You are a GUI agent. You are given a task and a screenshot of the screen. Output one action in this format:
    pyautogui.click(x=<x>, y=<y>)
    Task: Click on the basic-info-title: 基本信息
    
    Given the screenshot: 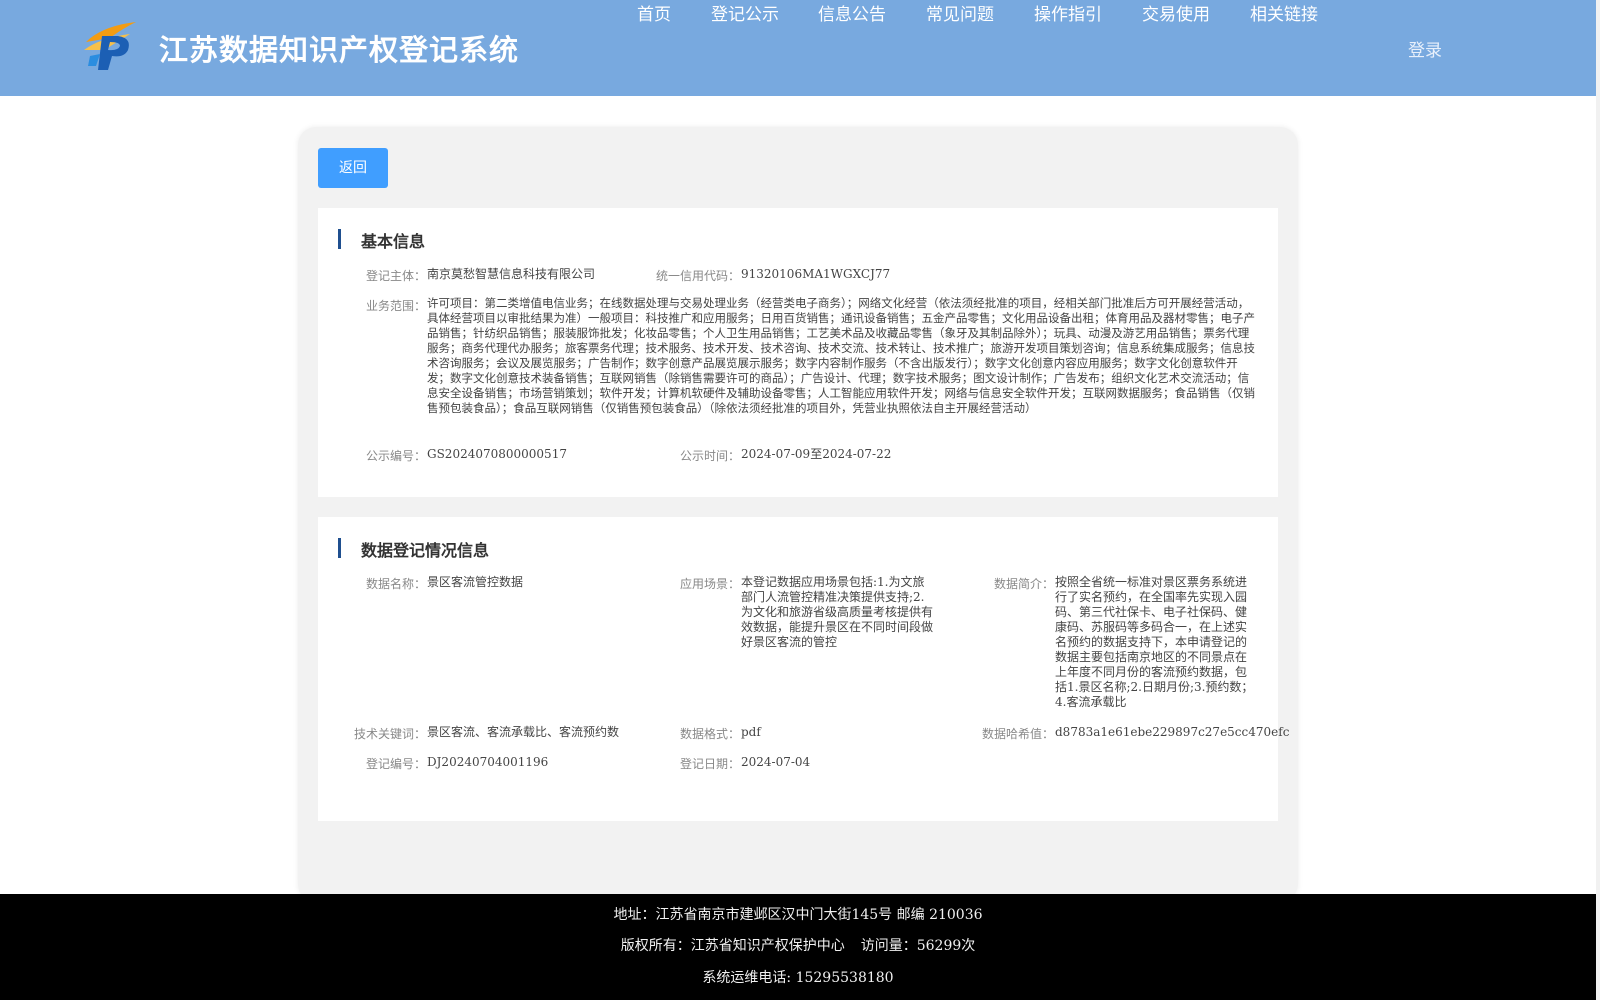 What is the action you would take?
    pyautogui.click(x=393, y=241)
    